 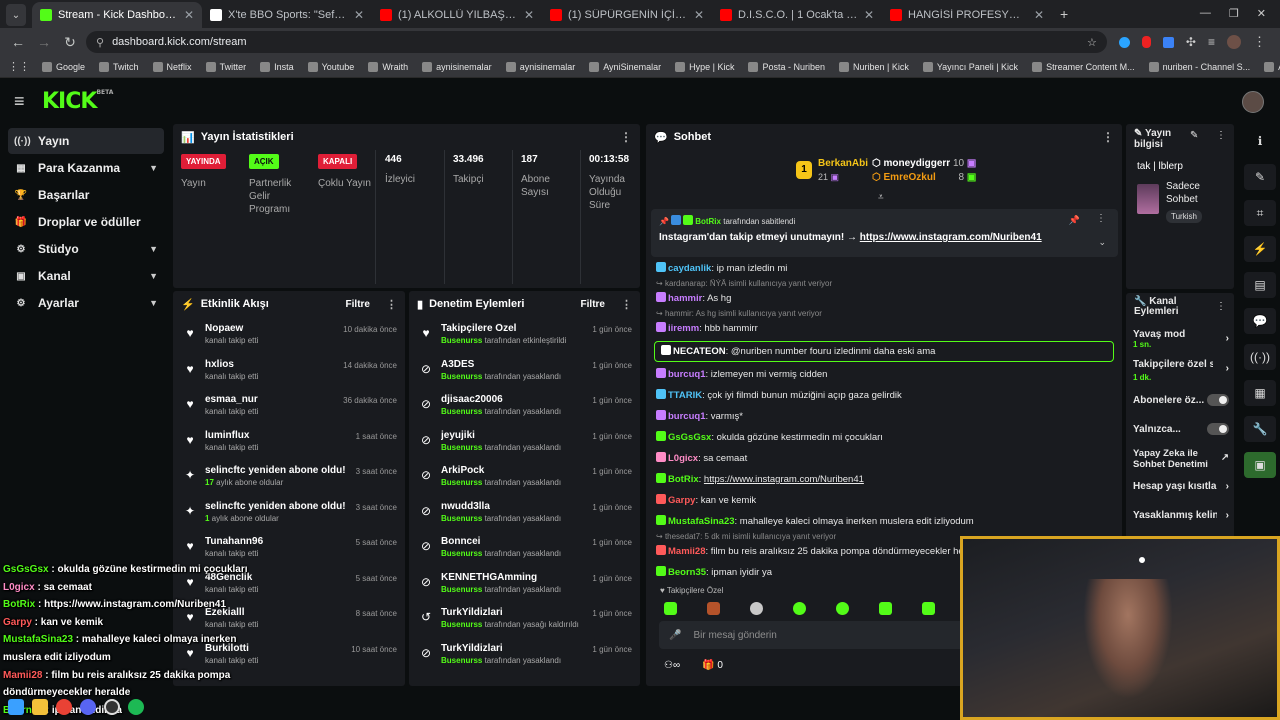 What do you see at coordinates (701, 521) in the screenshot?
I see `chat-username: MustafaSina23` at bounding box center [701, 521].